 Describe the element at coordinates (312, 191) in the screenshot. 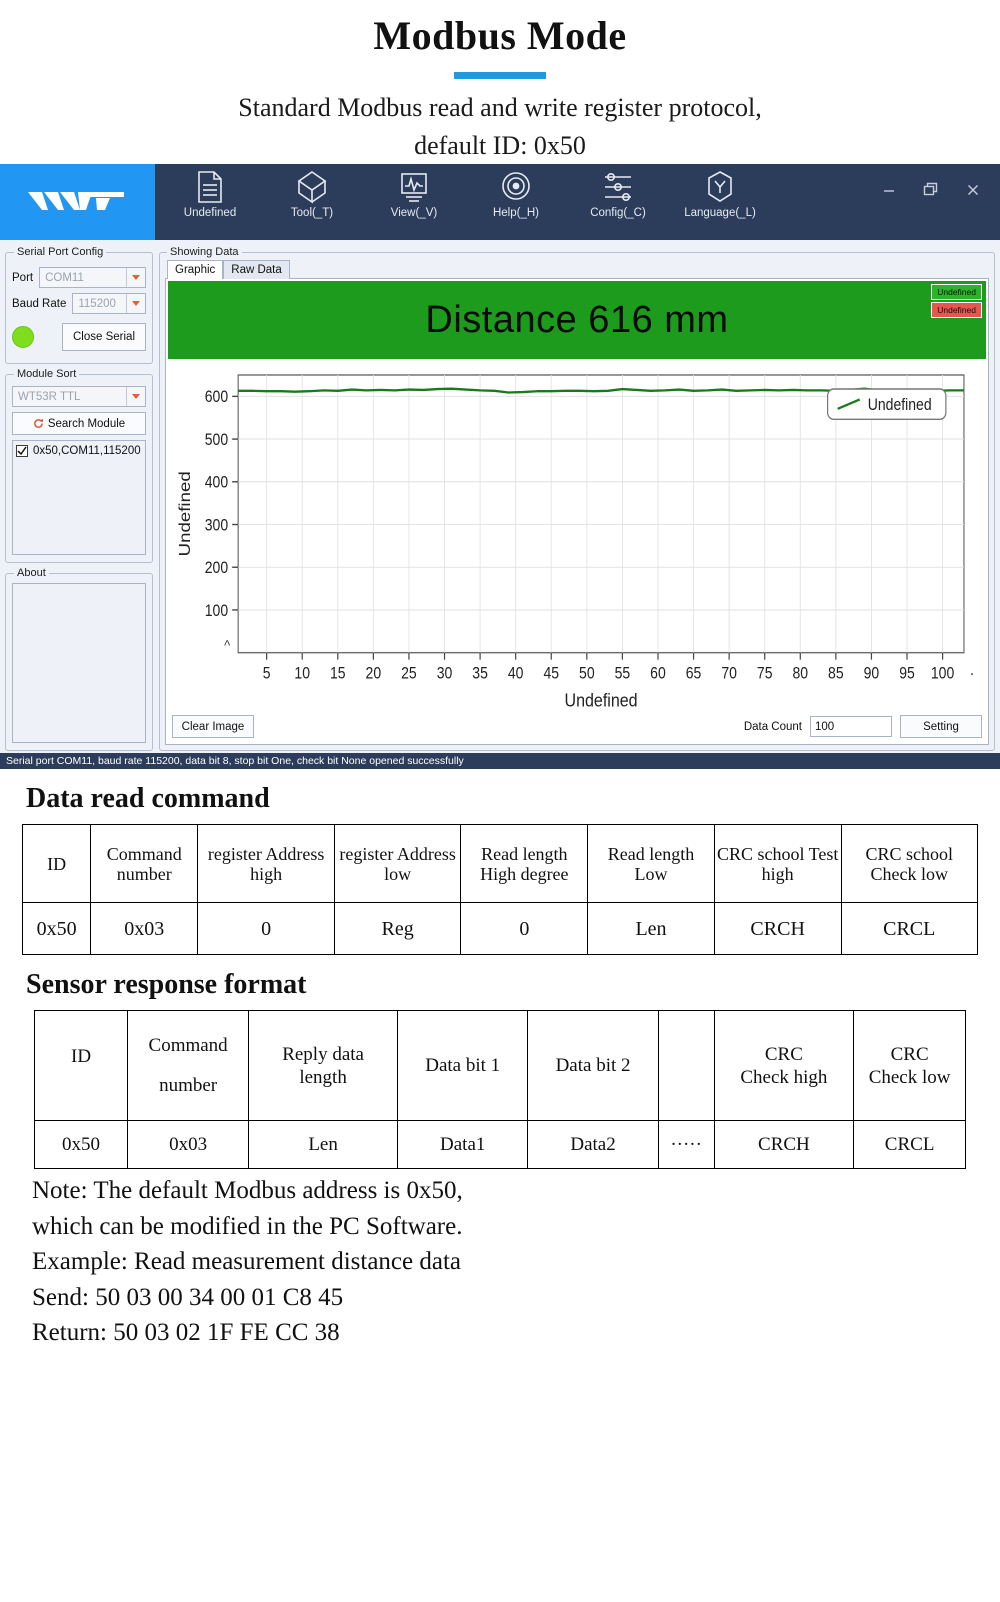

I see `menu-item-tool: Tool(_T)` at that location.